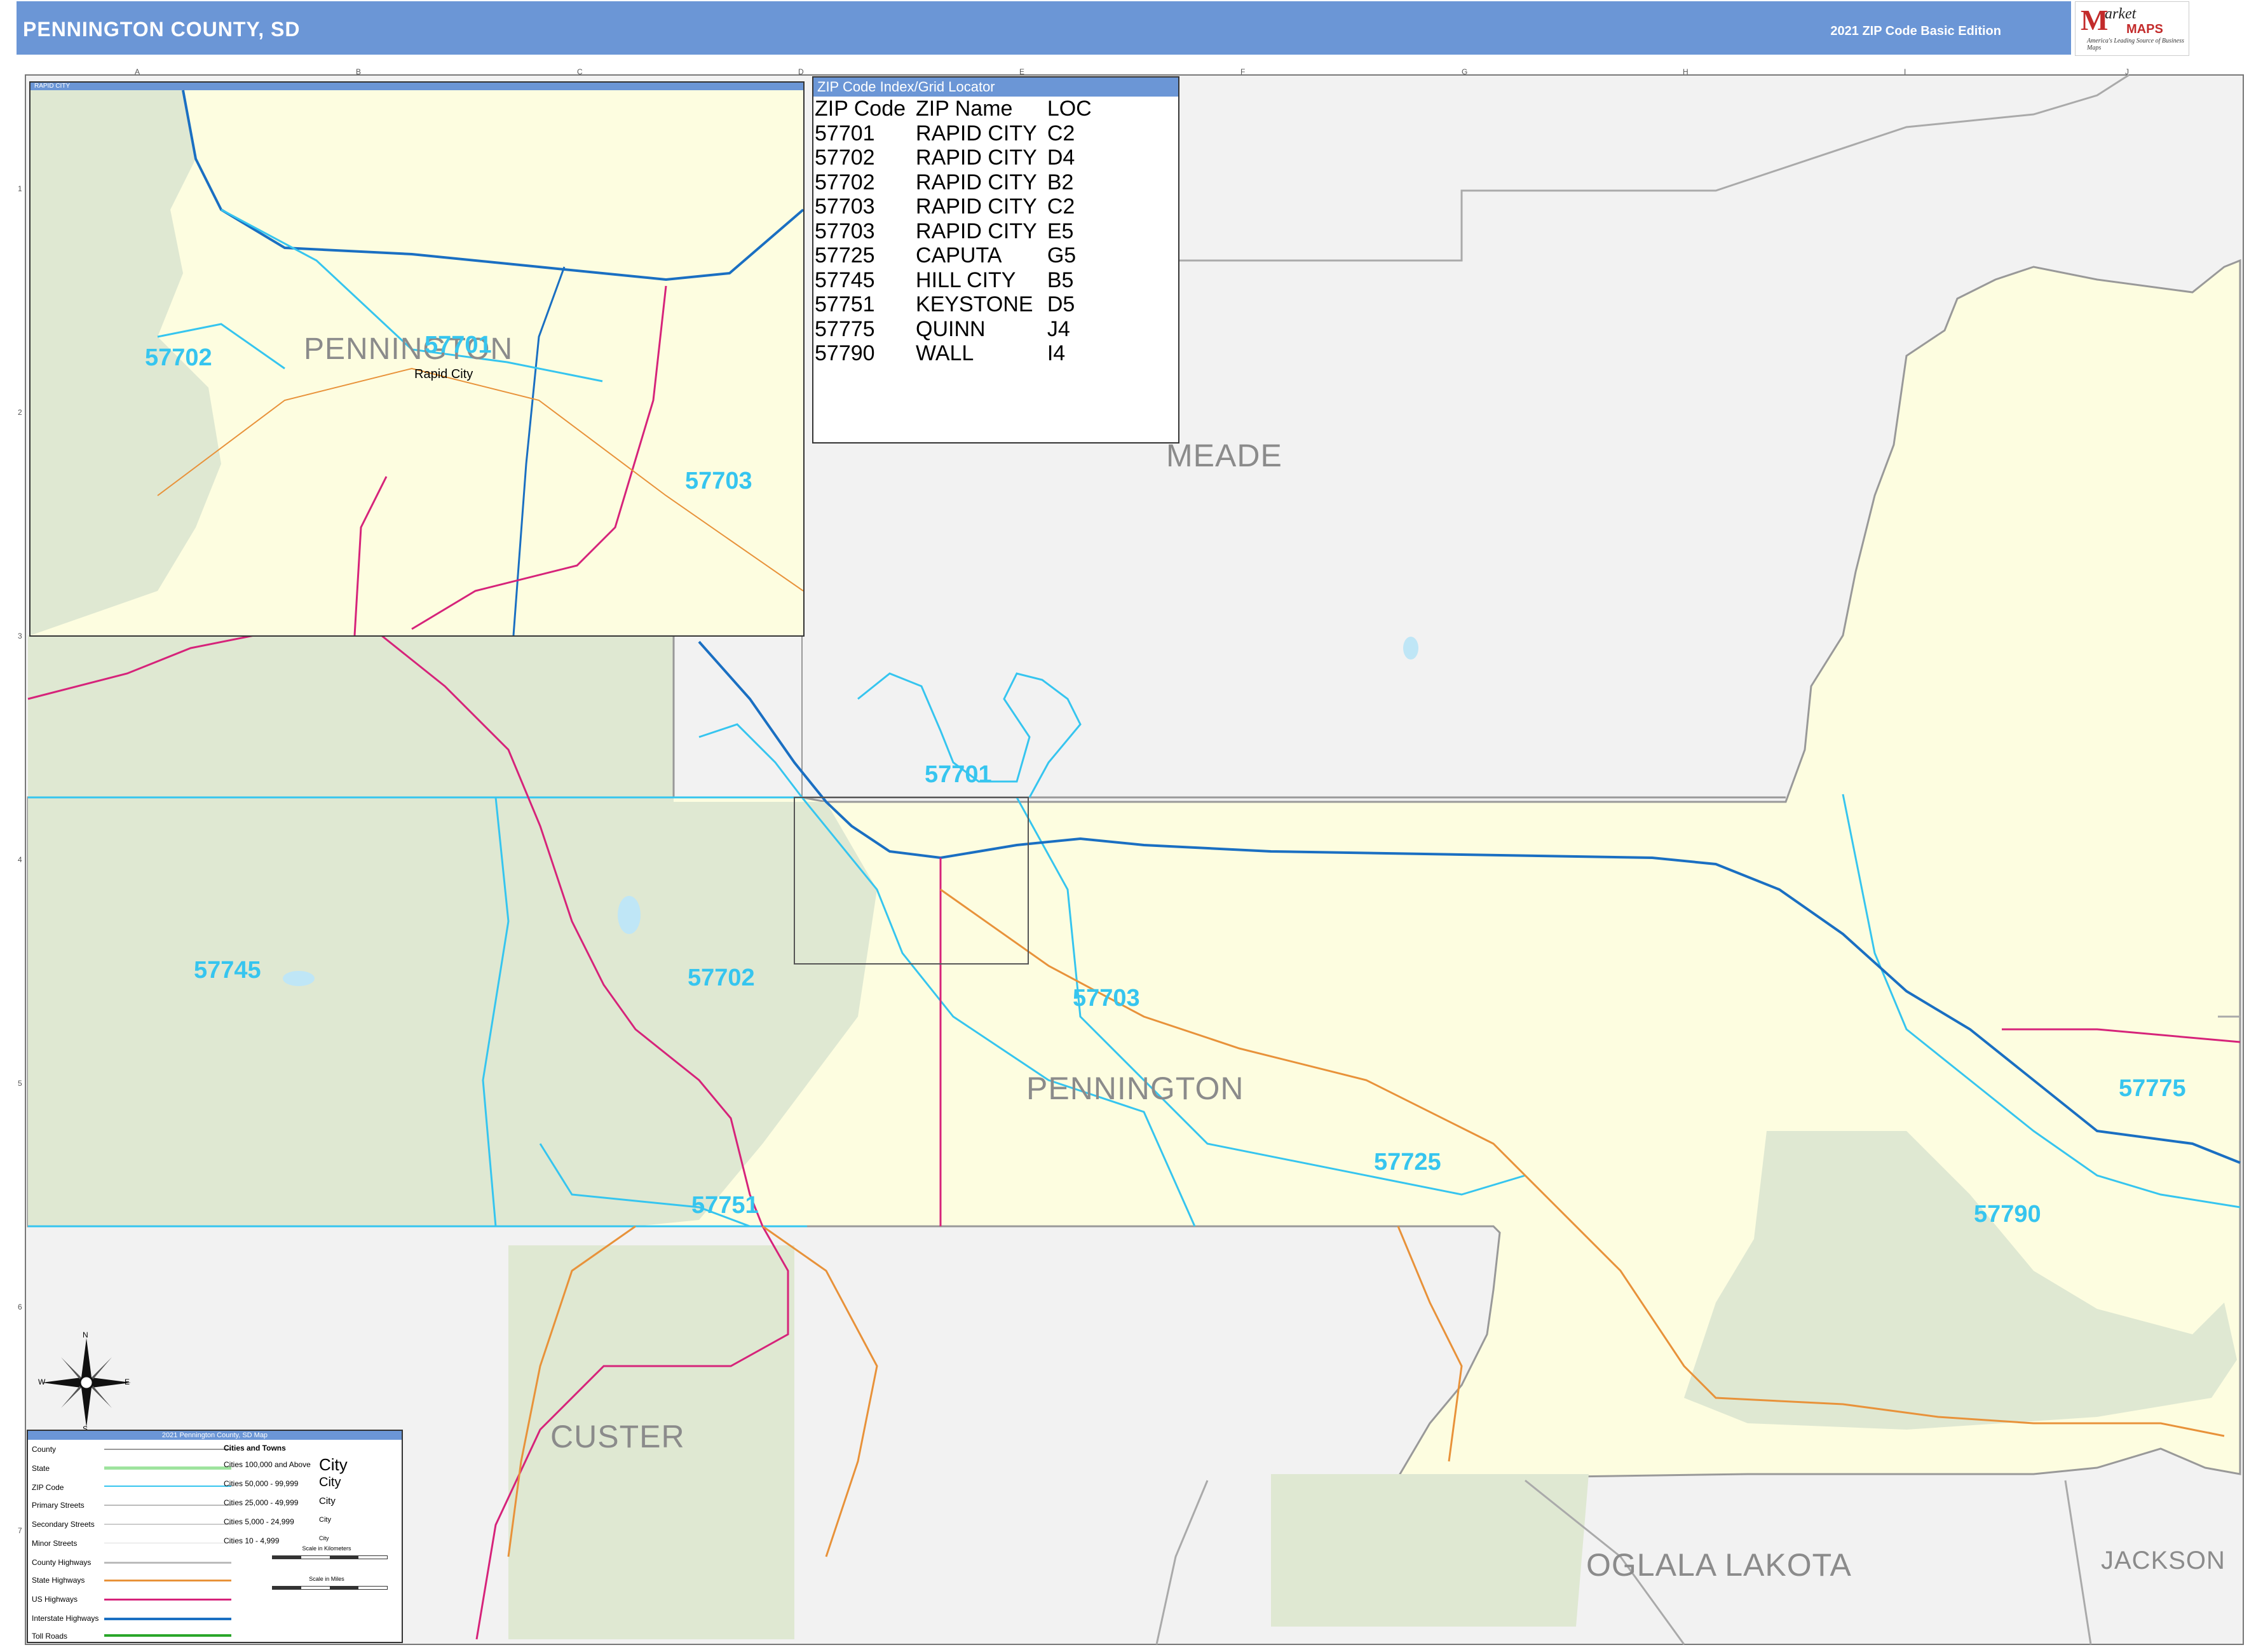 The image size is (2249, 1652). Describe the element at coordinates (951, 328) in the screenshot. I see `zip-name-cell: QUINN` at that location.